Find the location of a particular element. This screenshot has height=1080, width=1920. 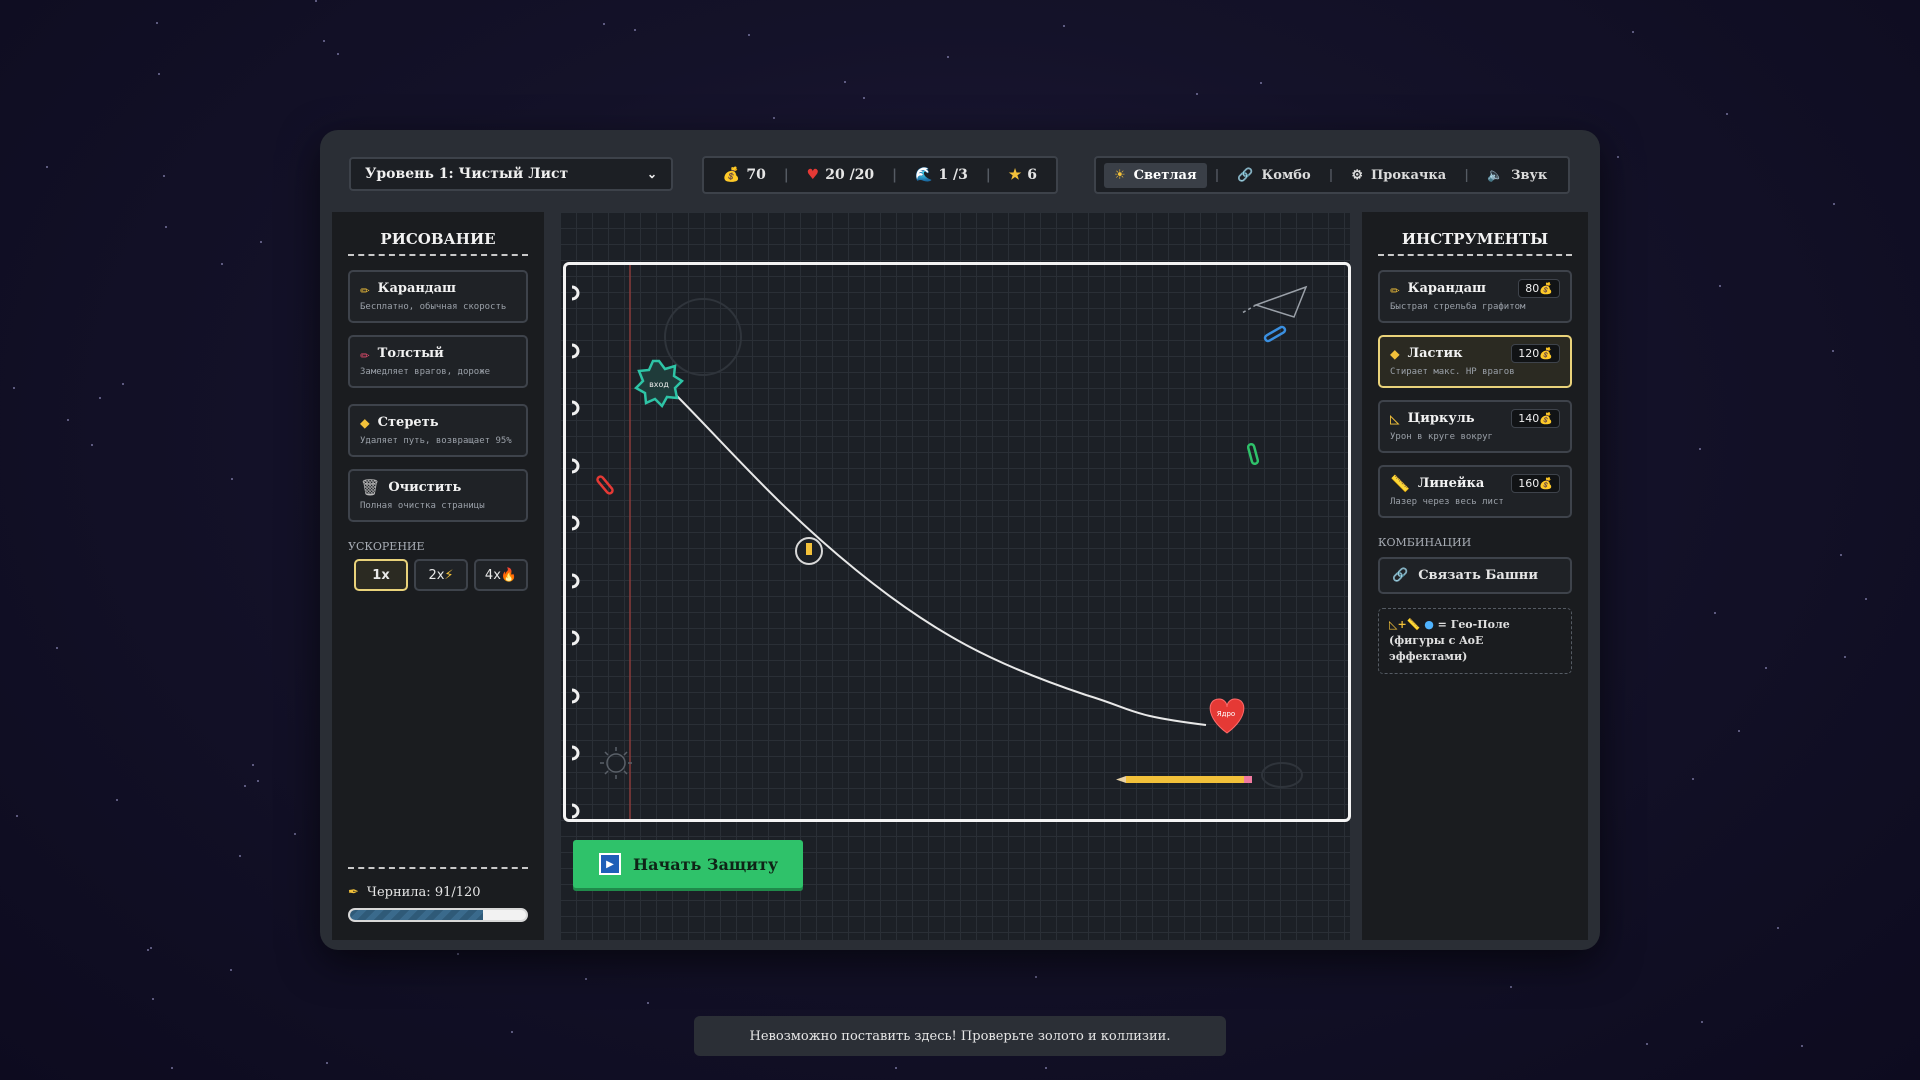

lightning-icon: ⚡ is located at coordinates (449, 575).